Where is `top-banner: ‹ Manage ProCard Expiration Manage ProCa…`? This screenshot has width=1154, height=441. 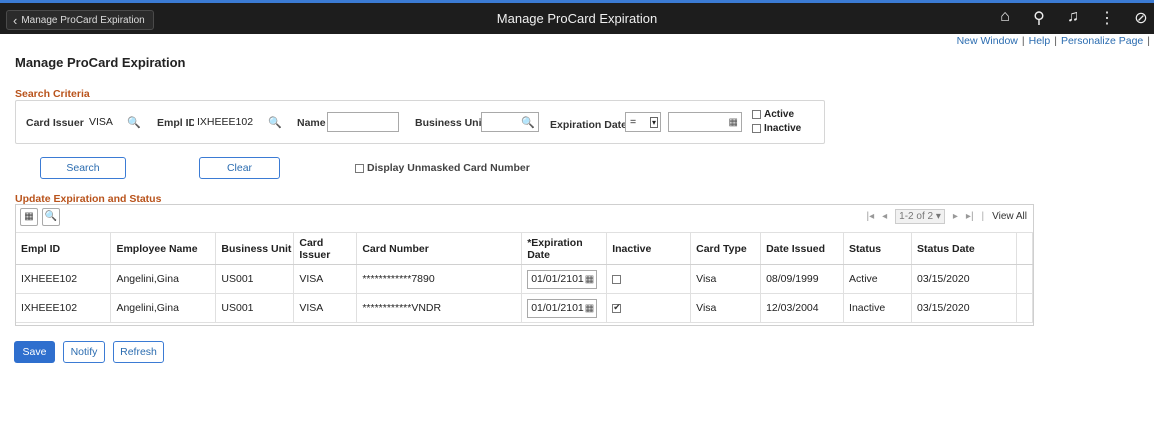 top-banner: ‹ Manage ProCard Expiration Manage ProCa… is located at coordinates (577, 17).